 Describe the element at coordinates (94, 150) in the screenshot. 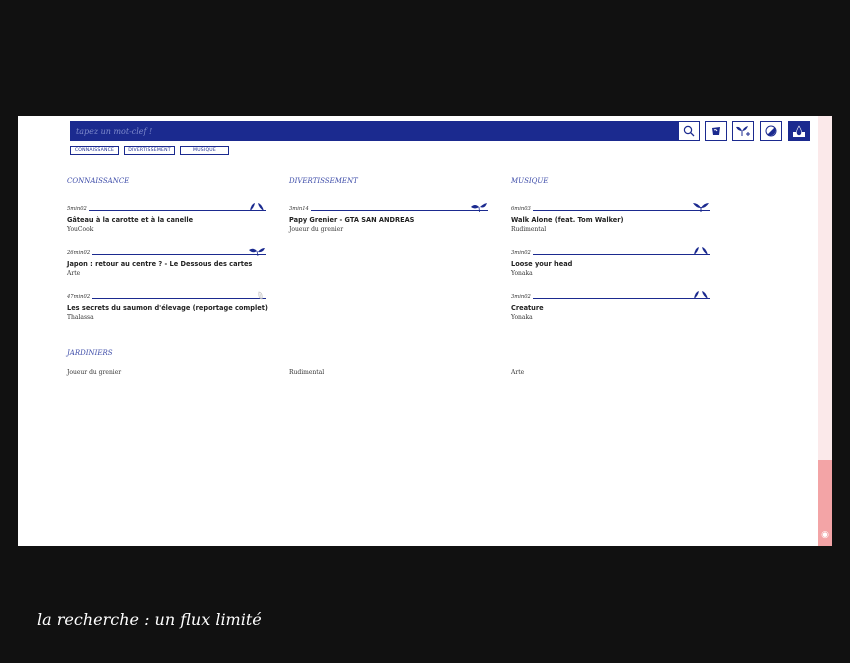

I see `filter-connaissance: CONNAISSANCE` at that location.